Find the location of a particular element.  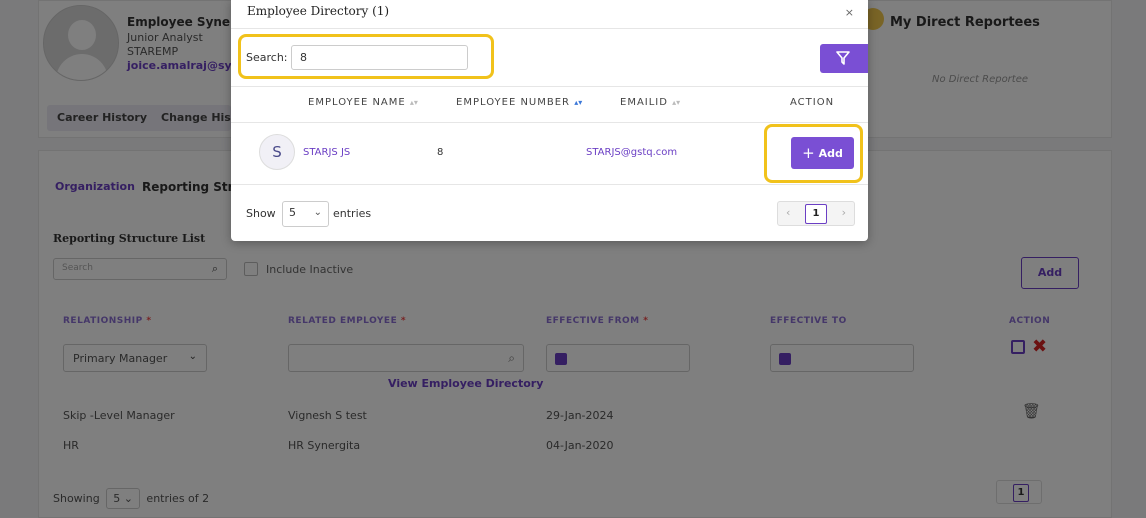

plus-icon: + is located at coordinates (808, 153).